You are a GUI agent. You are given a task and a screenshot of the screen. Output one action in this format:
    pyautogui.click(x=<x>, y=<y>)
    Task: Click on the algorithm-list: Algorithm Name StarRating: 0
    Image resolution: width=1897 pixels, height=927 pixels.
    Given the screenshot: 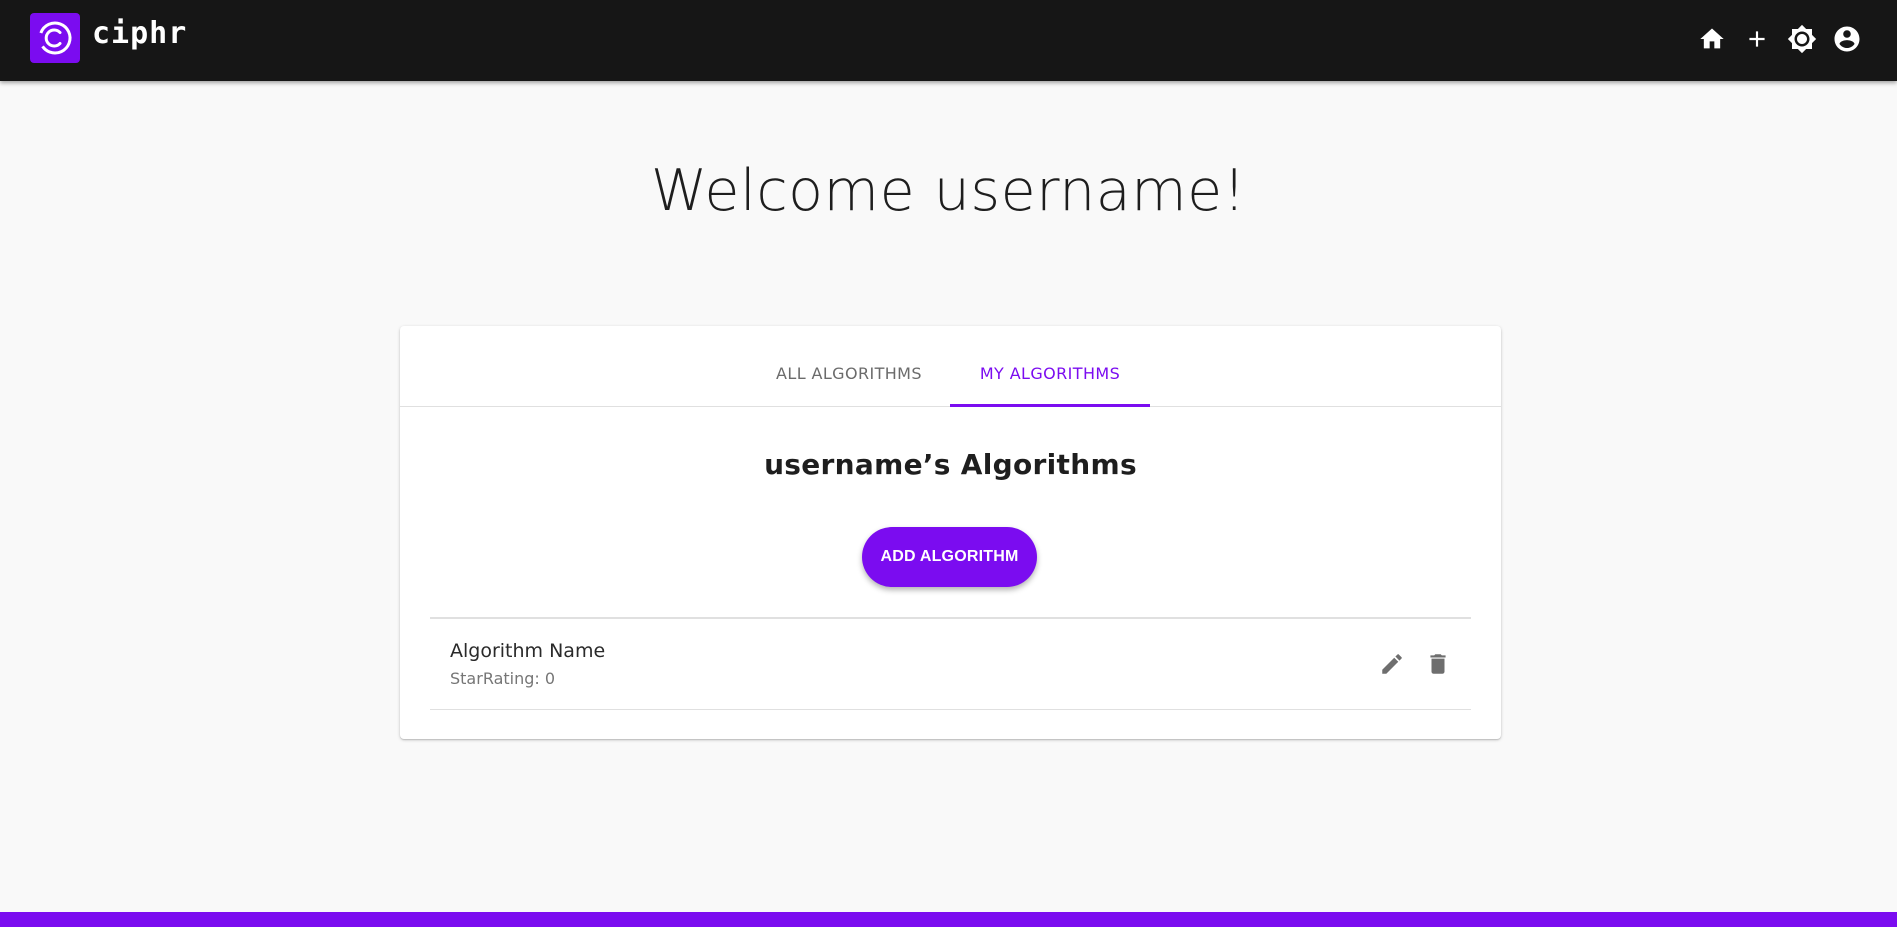 What is the action you would take?
    pyautogui.click(x=950, y=663)
    